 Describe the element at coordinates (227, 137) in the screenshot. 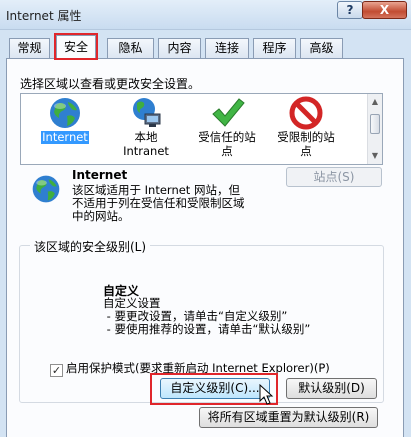

I see `zone-label: 受信任的站` at that location.